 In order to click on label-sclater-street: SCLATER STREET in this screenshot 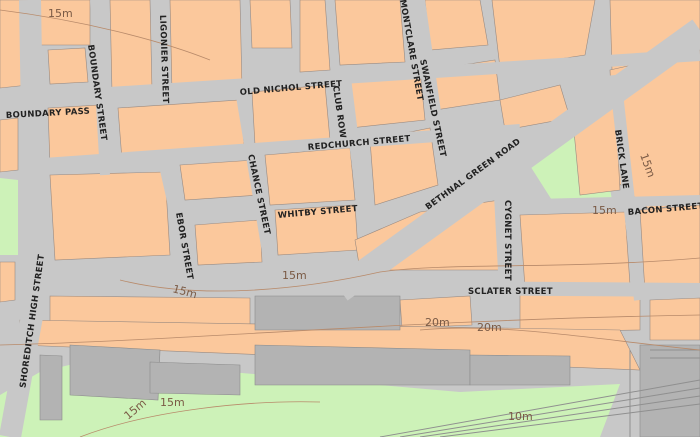, I will do `click(510, 292)`.